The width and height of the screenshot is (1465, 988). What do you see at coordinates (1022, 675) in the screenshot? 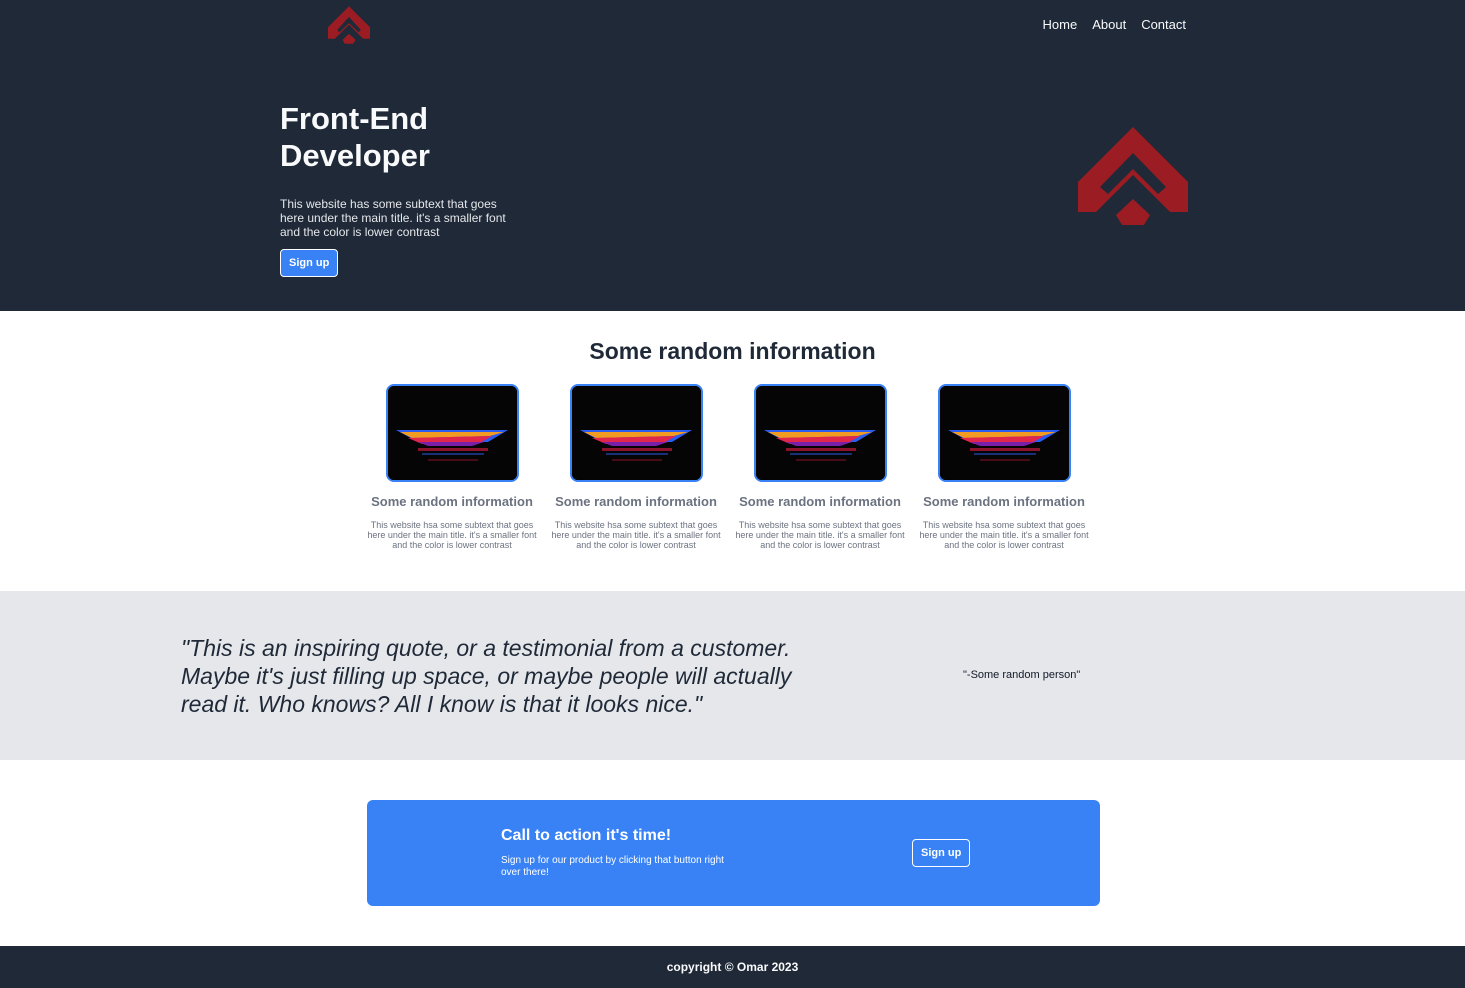
I see `quote-author: "-Some random person"` at bounding box center [1022, 675].